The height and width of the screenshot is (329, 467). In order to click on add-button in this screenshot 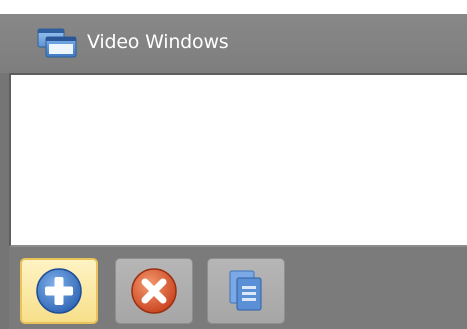, I will do `click(59, 291)`.